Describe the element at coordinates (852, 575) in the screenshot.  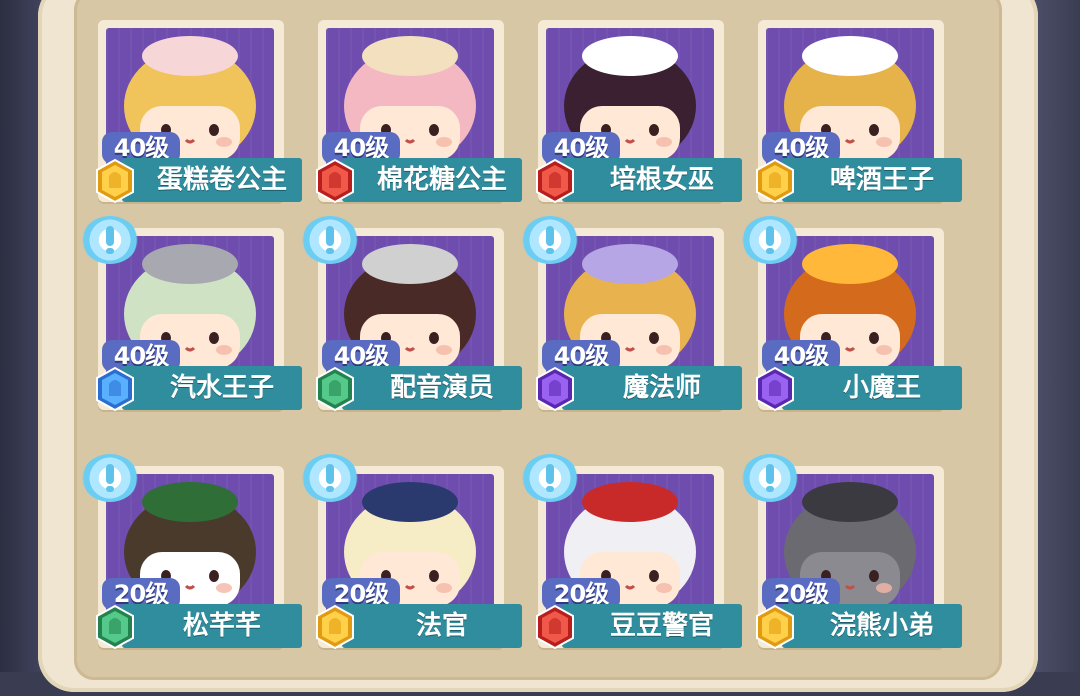
I see `character-card: 20级 浣熊小弟` at that location.